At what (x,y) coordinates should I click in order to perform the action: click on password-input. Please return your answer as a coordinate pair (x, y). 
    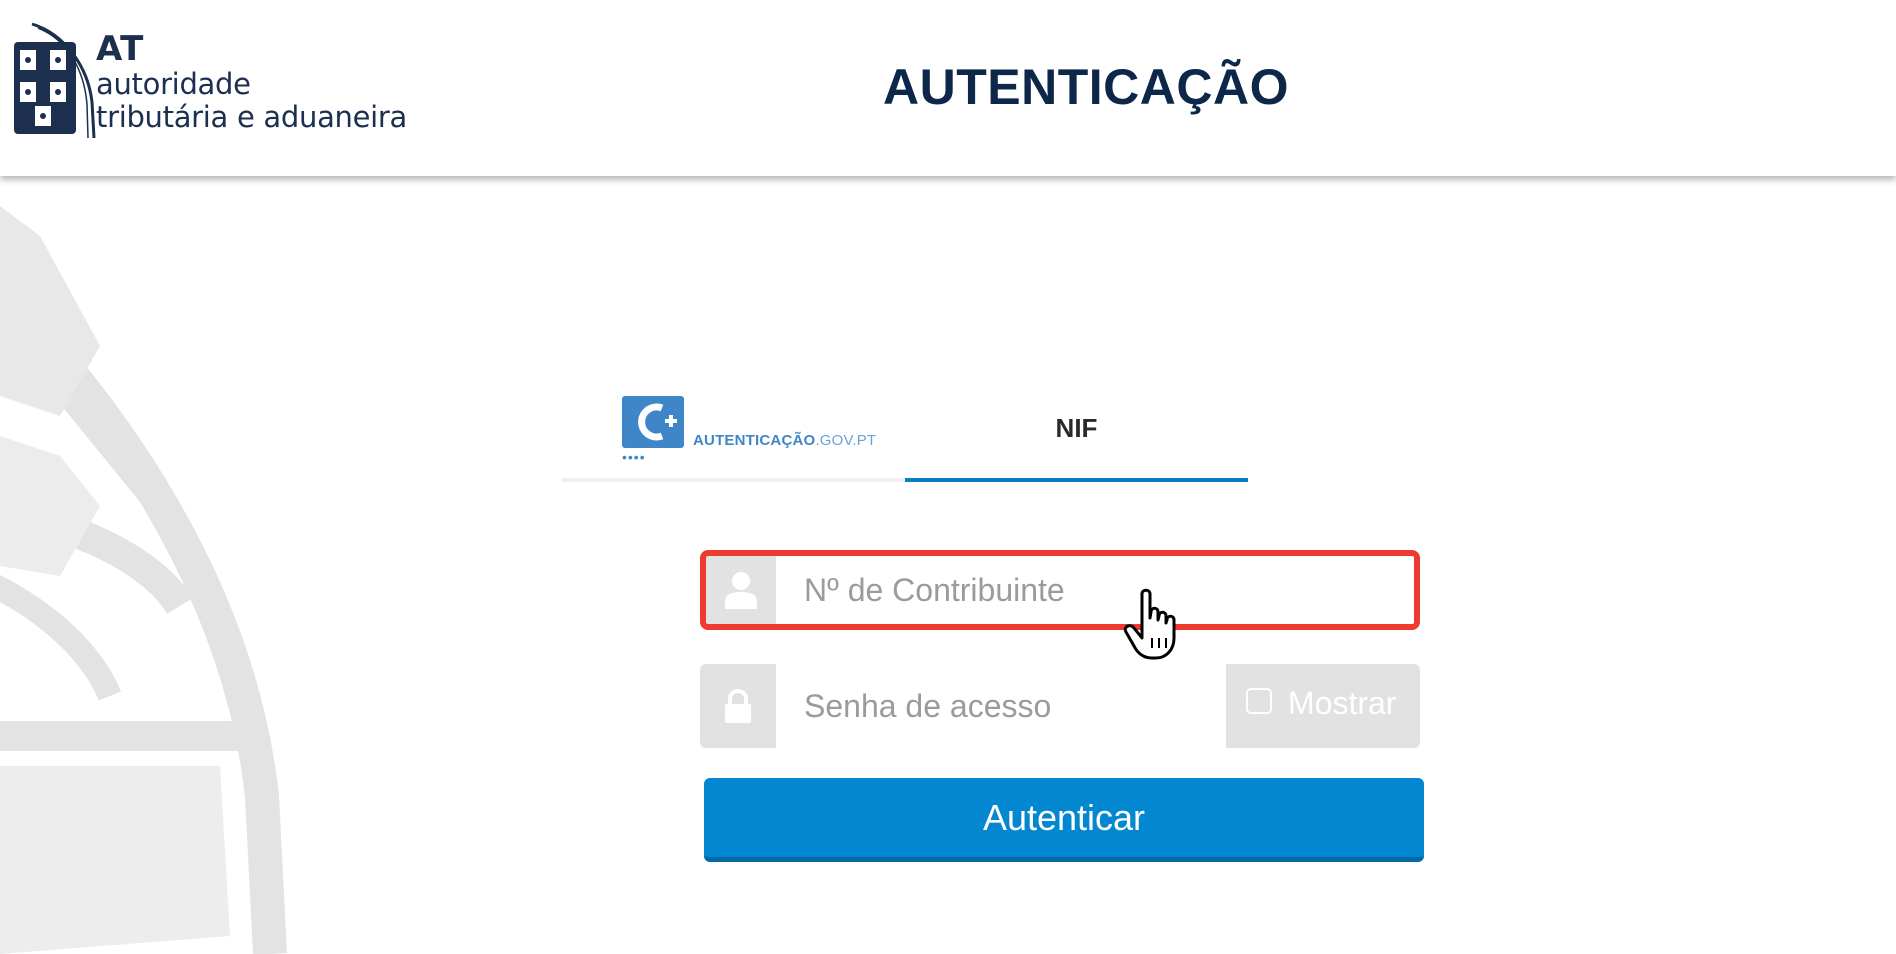
    Looking at the image, I should click on (1001, 706).